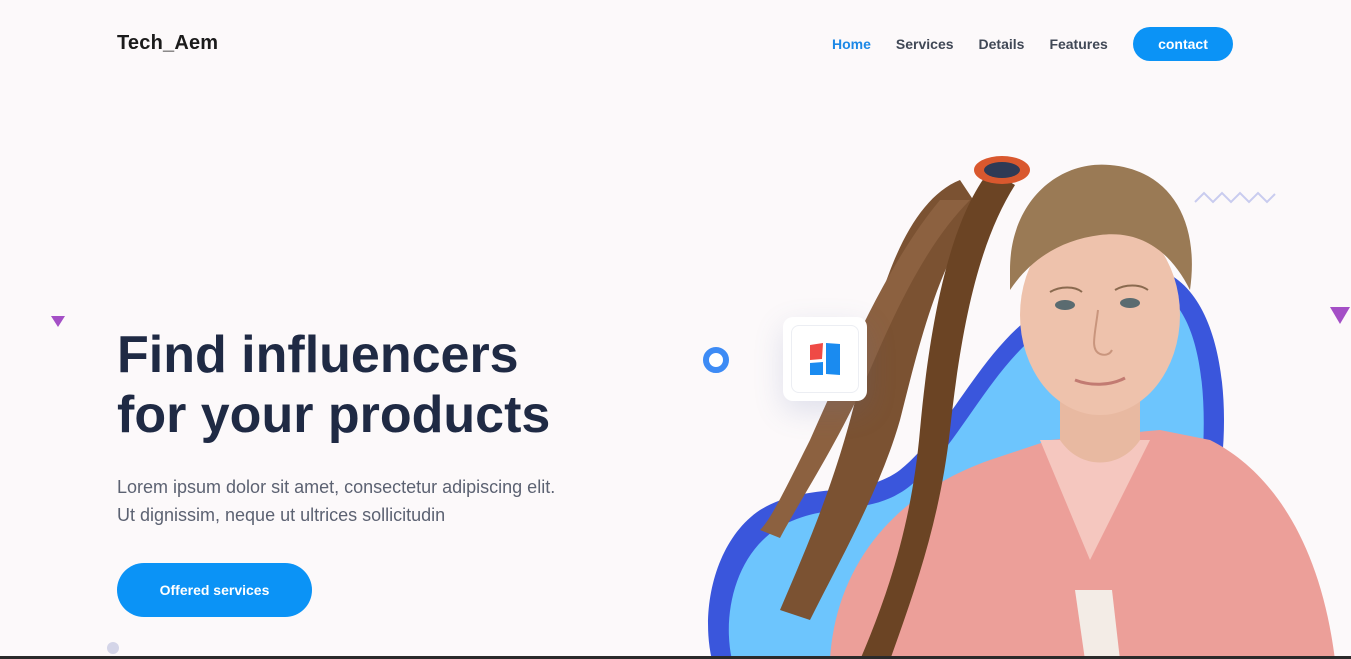 The height and width of the screenshot is (659, 1351). I want to click on nav-link-home: Home, so click(851, 44).